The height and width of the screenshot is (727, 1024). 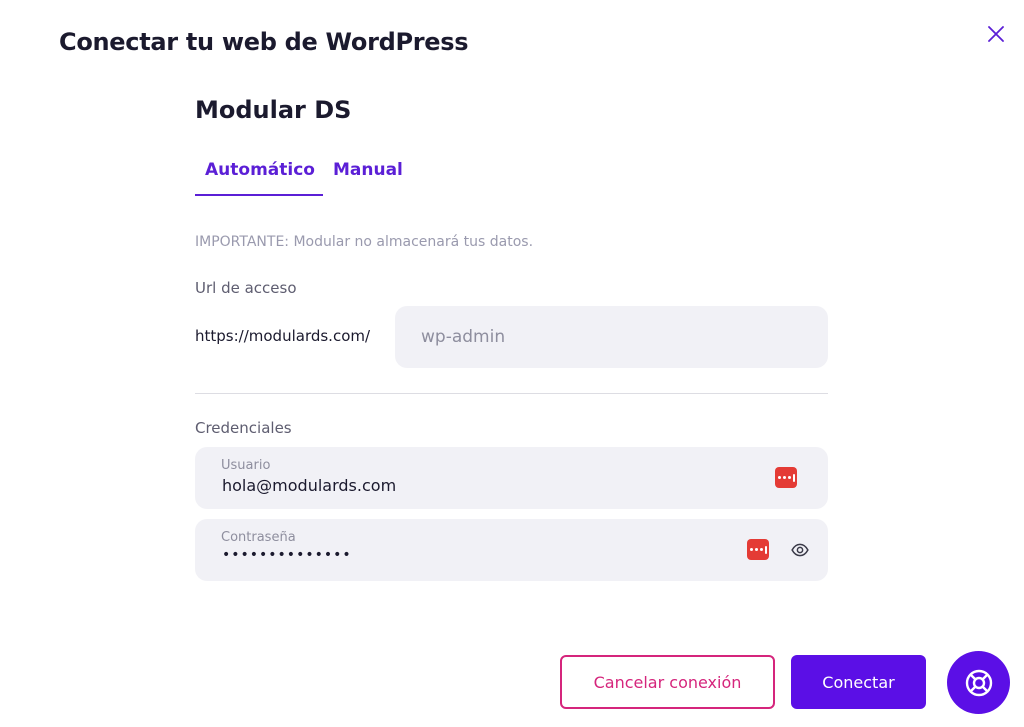 What do you see at coordinates (858, 682) in the screenshot?
I see `connect-button: Conectar` at bounding box center [858, 682].